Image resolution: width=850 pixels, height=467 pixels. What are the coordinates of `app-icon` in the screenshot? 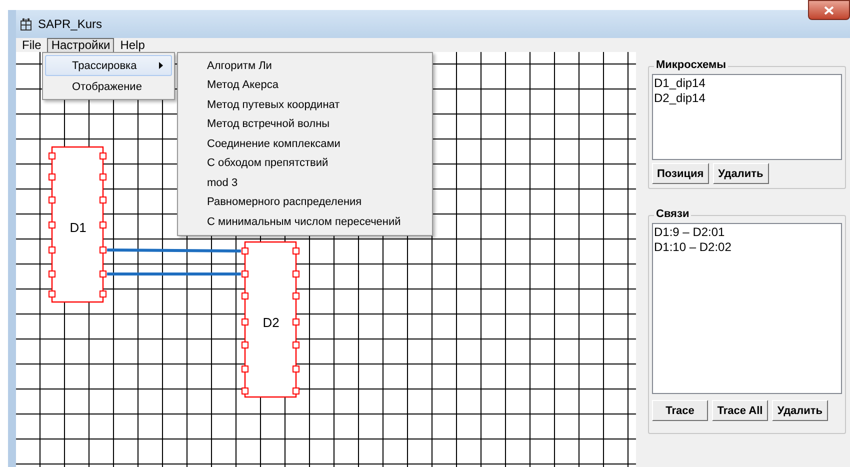 It's located at (26, 24).